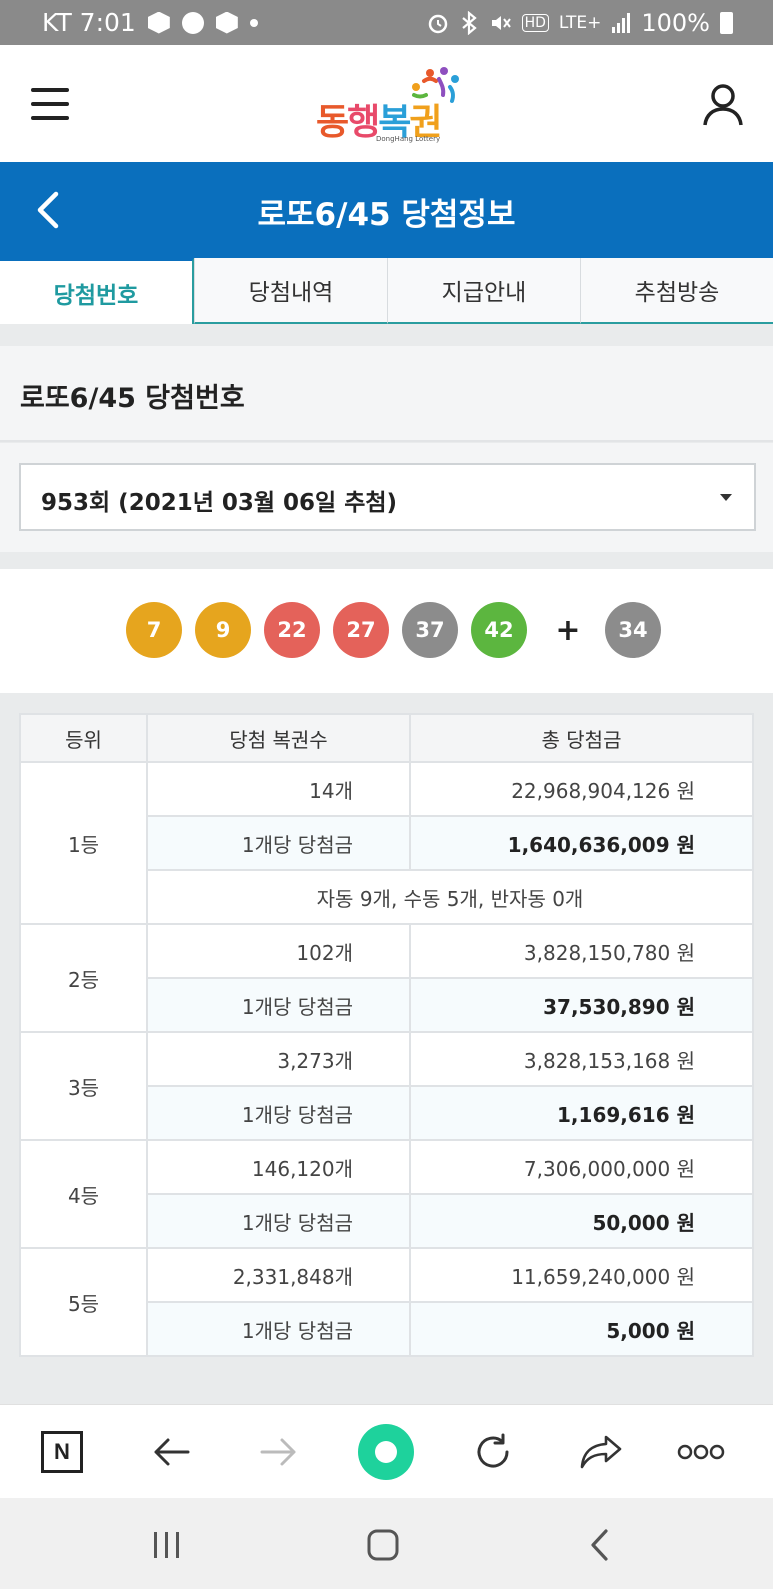 This screenshot has width=773, height=1589. What do you see at coordinates (450, 897) in the screenshot?
I see `note-cell: 자동 9개, 수동 5개, 반자동 0개` at bounding box center [450, 897].